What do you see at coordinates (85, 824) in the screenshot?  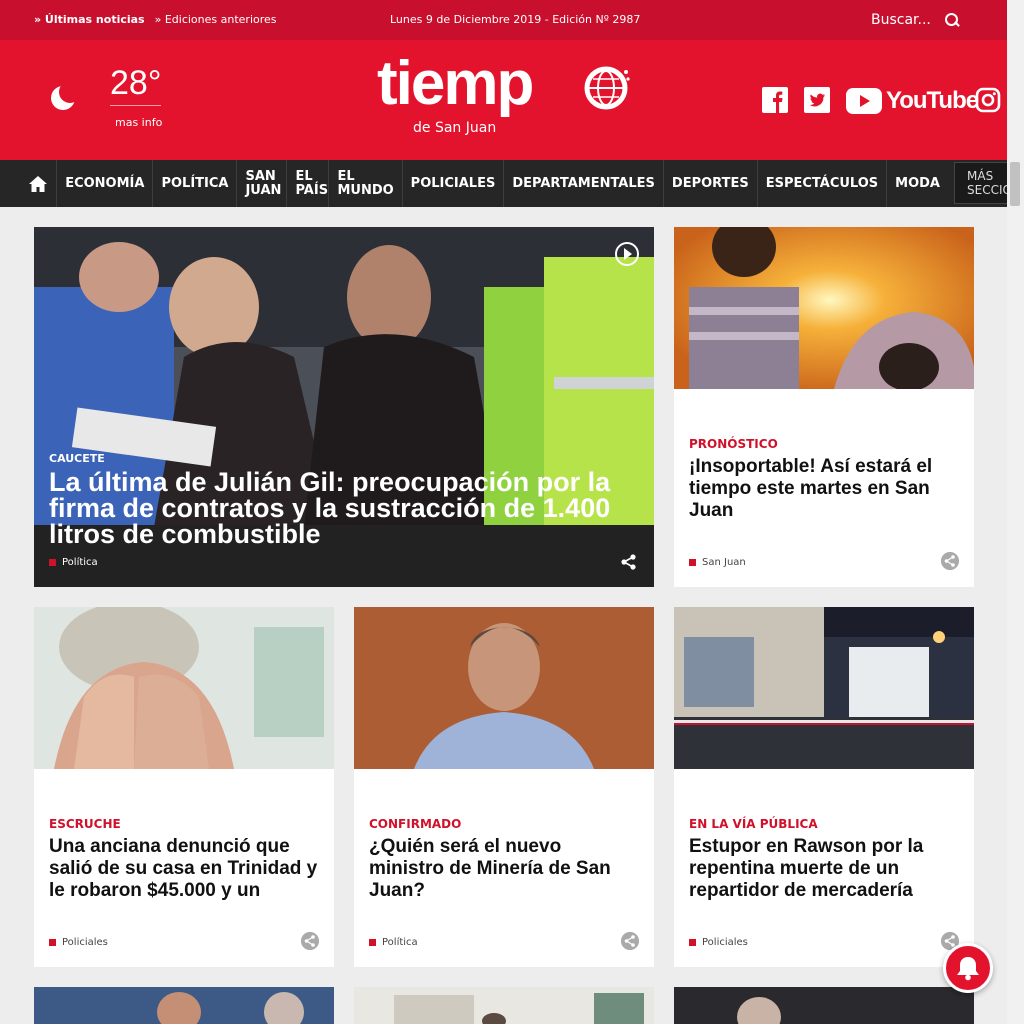 I see `article-kicker: ESCRUCHE` at bounding box center [85, 824].